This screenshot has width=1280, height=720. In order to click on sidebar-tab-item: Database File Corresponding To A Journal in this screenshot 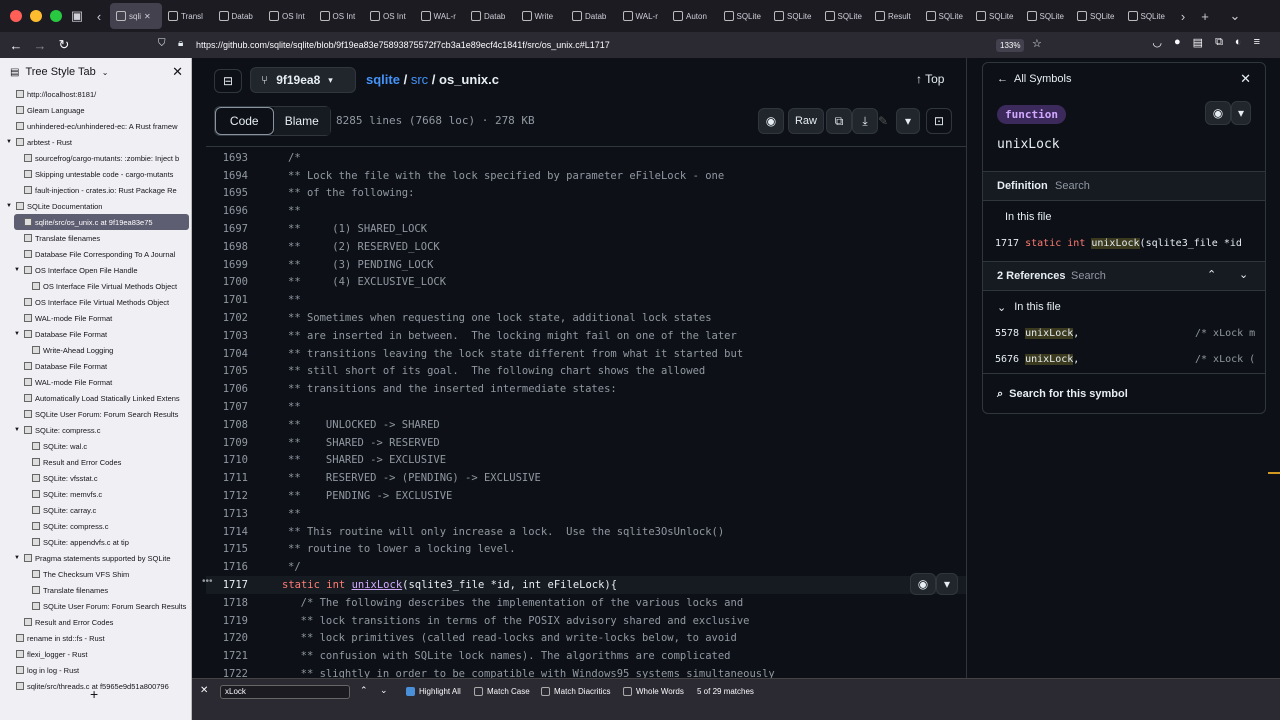, I will do `click(101, 254)`.